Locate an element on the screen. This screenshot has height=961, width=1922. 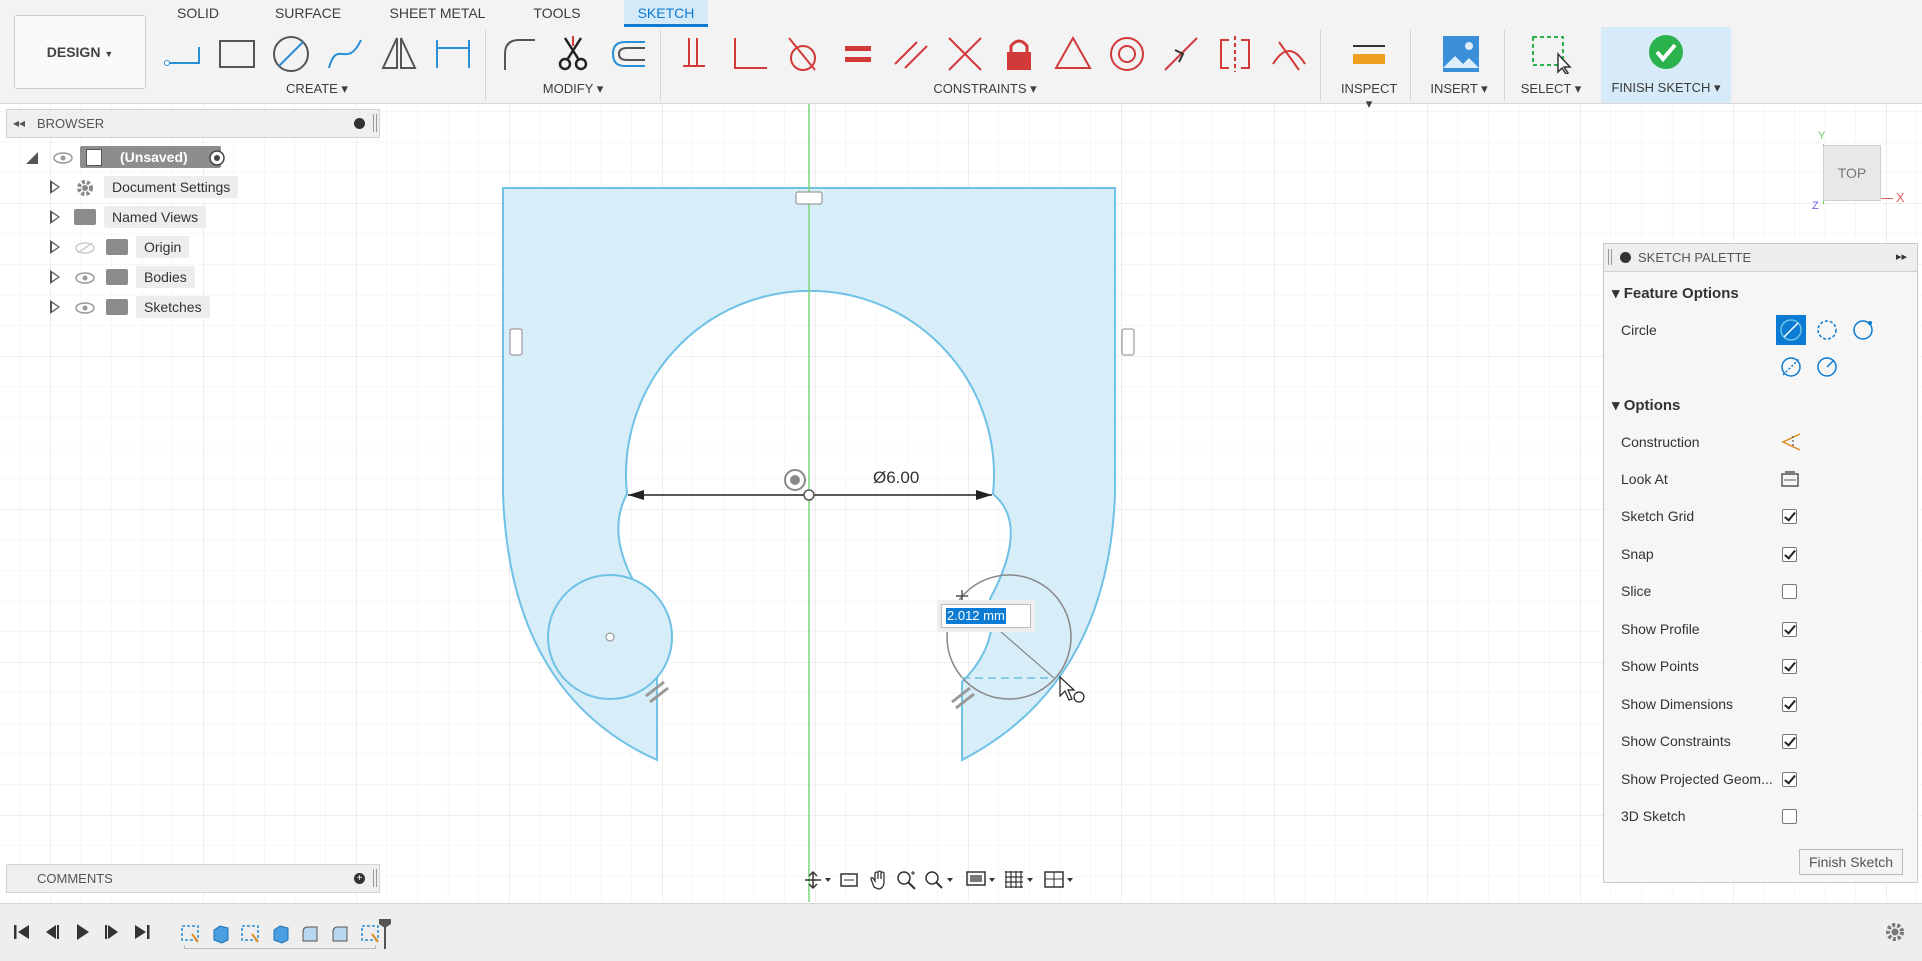
finish-sketch-button: Finish Sketch is located at coordinates (1851, 862).